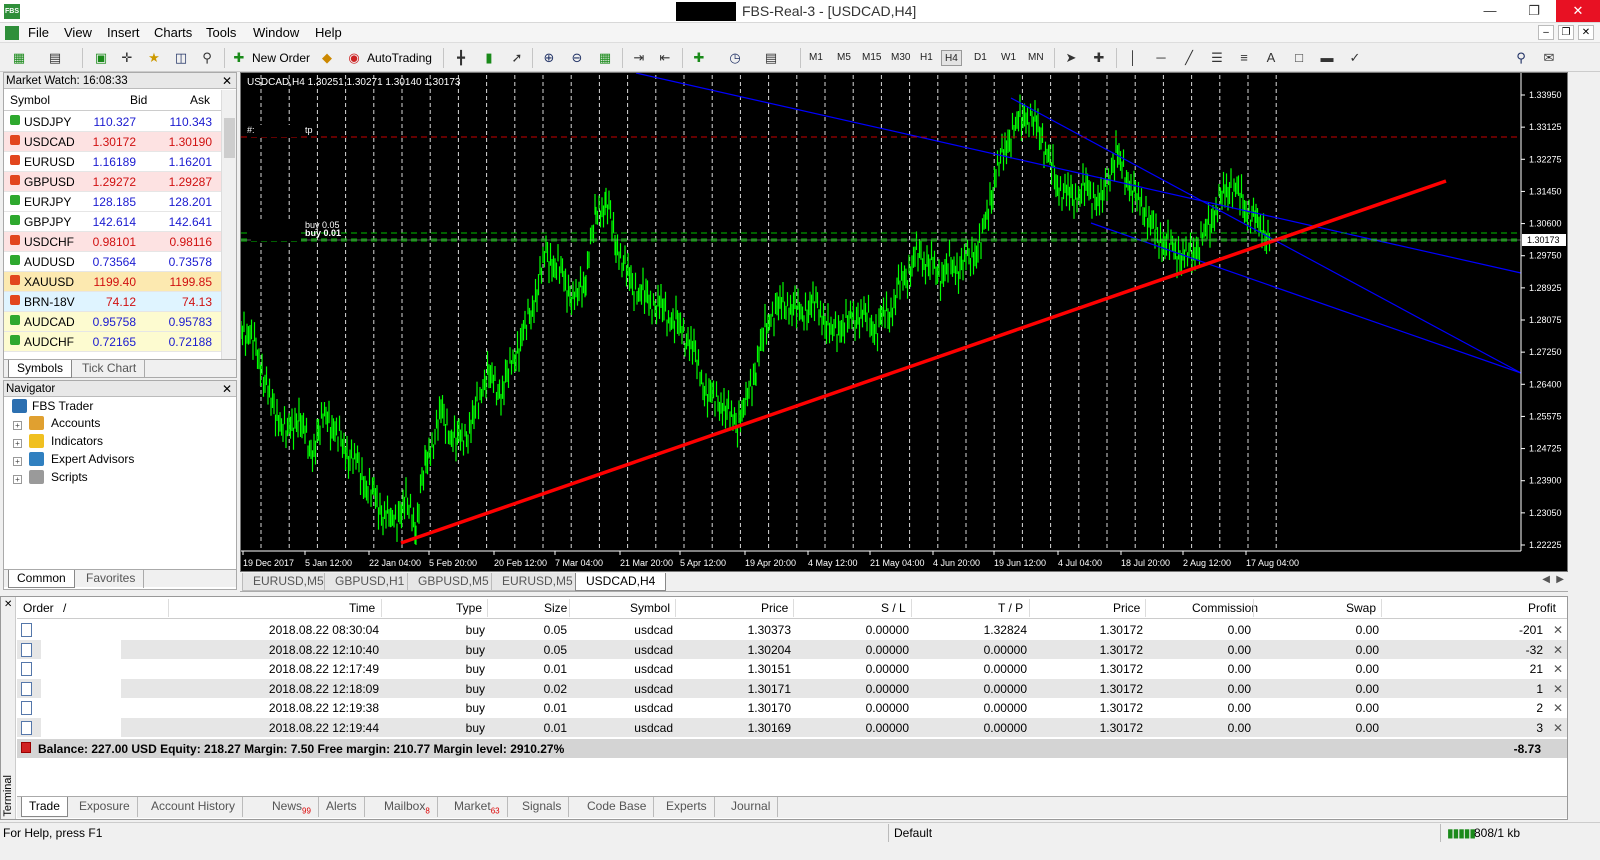 The width and height of the screenshot is (1600, 860). Describe the element at coordinates (844, 58) in the screenshot. I see `tf-m5: M5` at that location.